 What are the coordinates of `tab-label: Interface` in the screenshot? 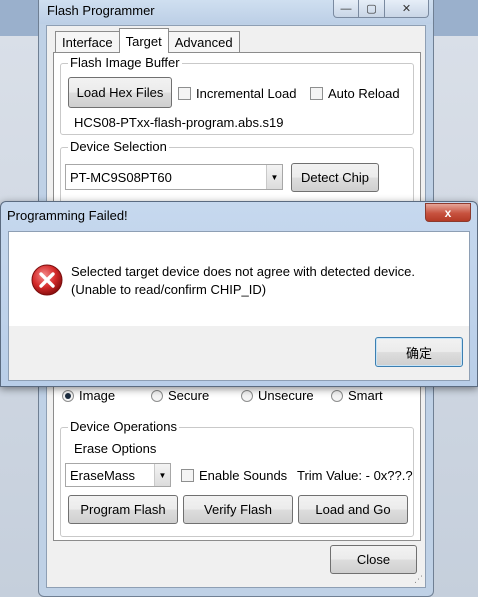 It's located at (87, 42).